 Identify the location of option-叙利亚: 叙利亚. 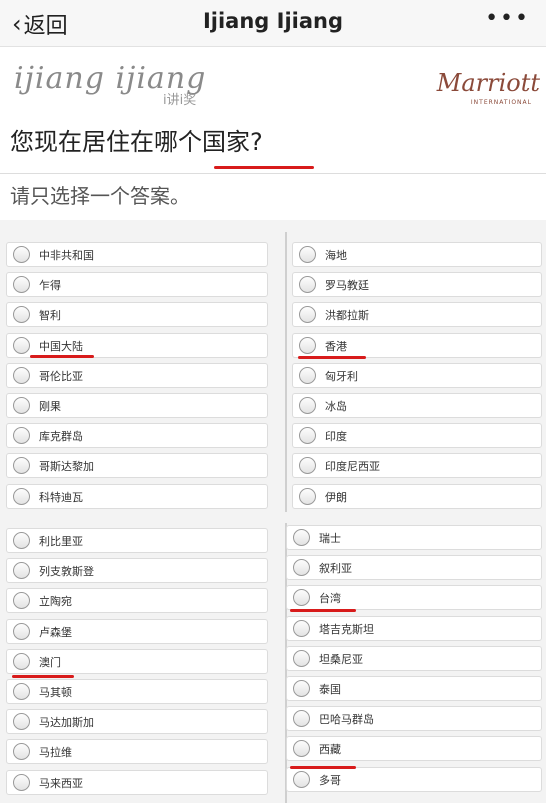
(414, 568).